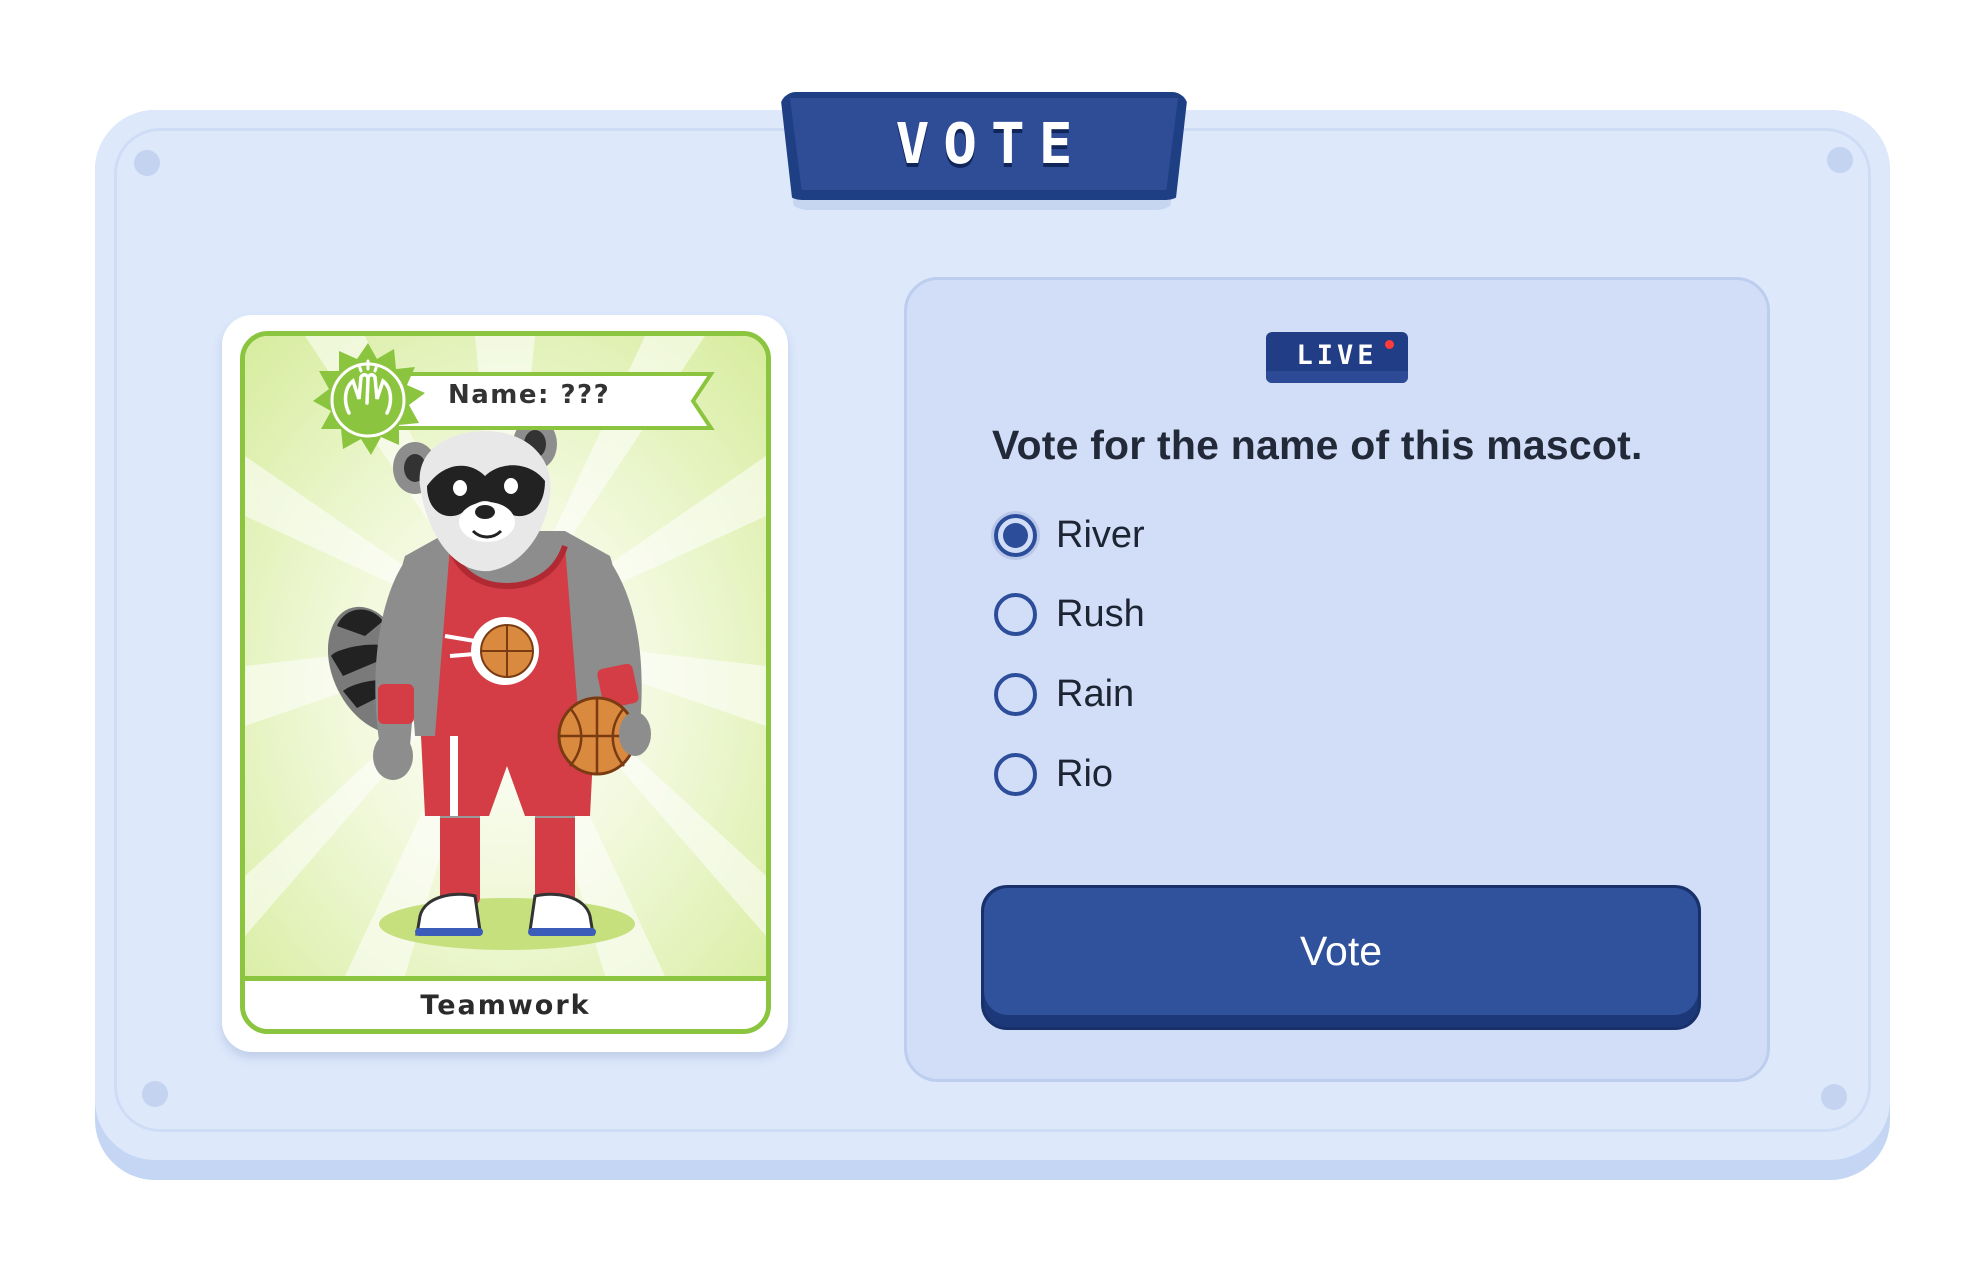  I want to click on radio-rio, so click(1015, 774).